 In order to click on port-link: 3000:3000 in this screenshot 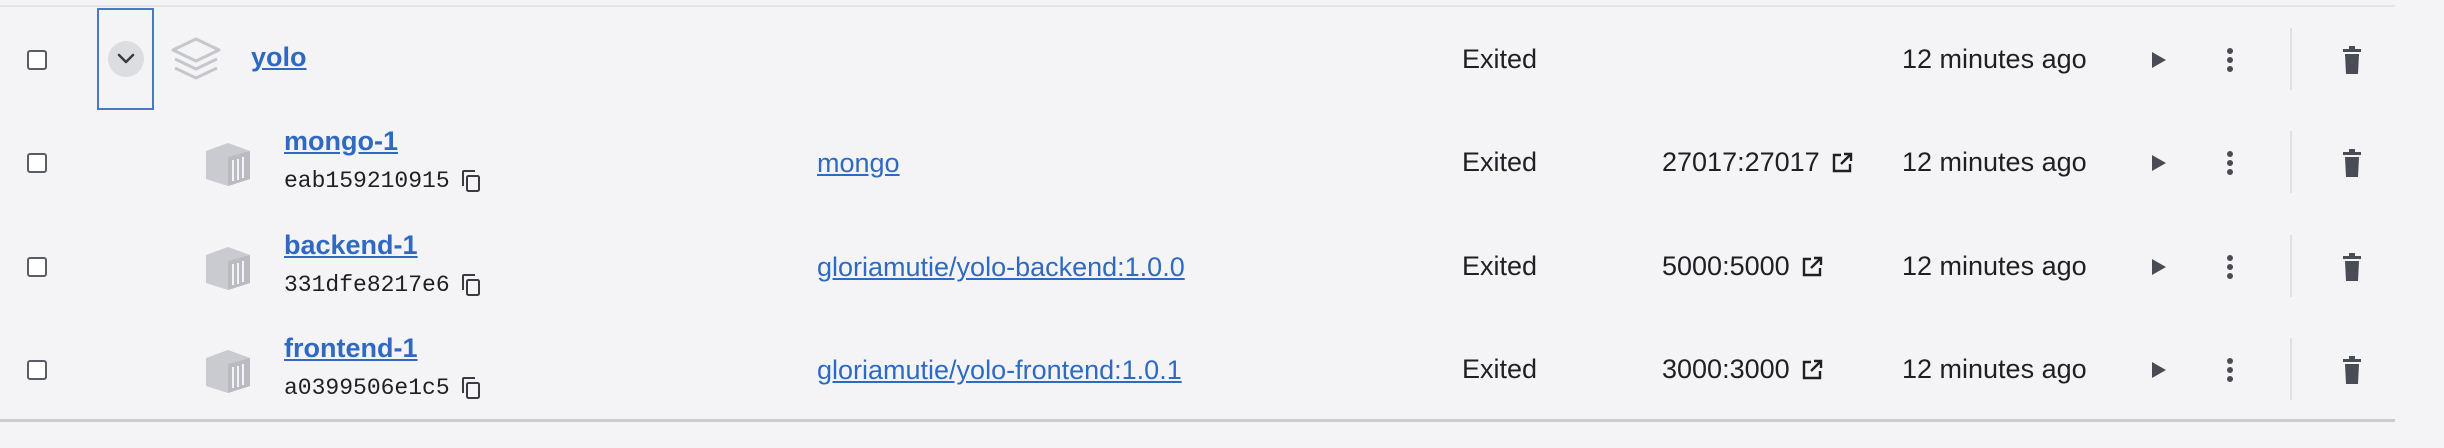, I will do `click(1743, 369)`.